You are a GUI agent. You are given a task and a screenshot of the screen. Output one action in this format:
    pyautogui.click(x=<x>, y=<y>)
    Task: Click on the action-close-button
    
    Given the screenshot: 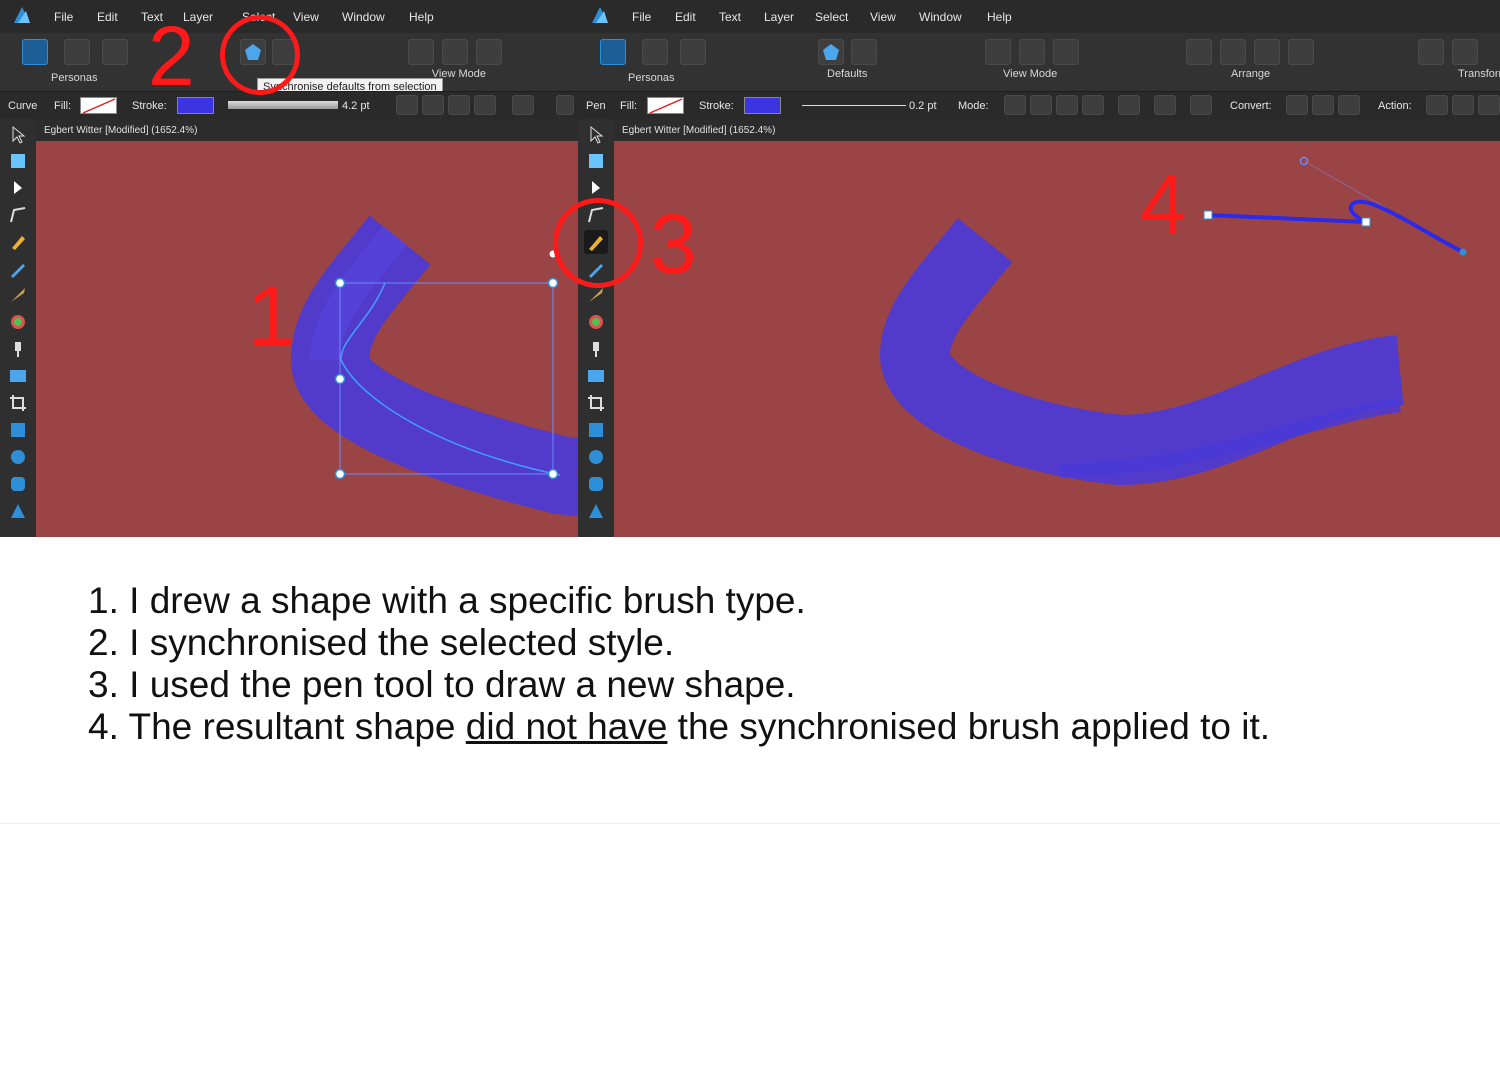 What is the action you would take?
    pyautogui.click(x=1463, y=105)
    